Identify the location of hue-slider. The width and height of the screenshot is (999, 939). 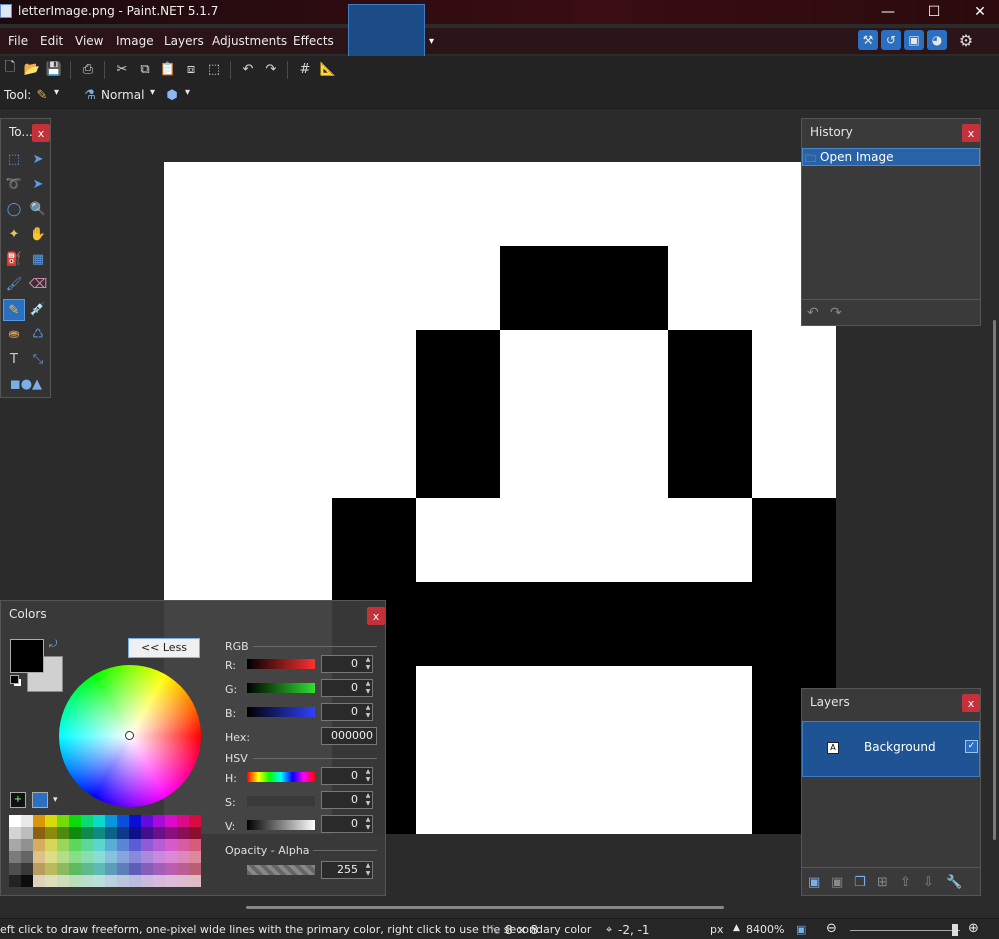
(281, 777).